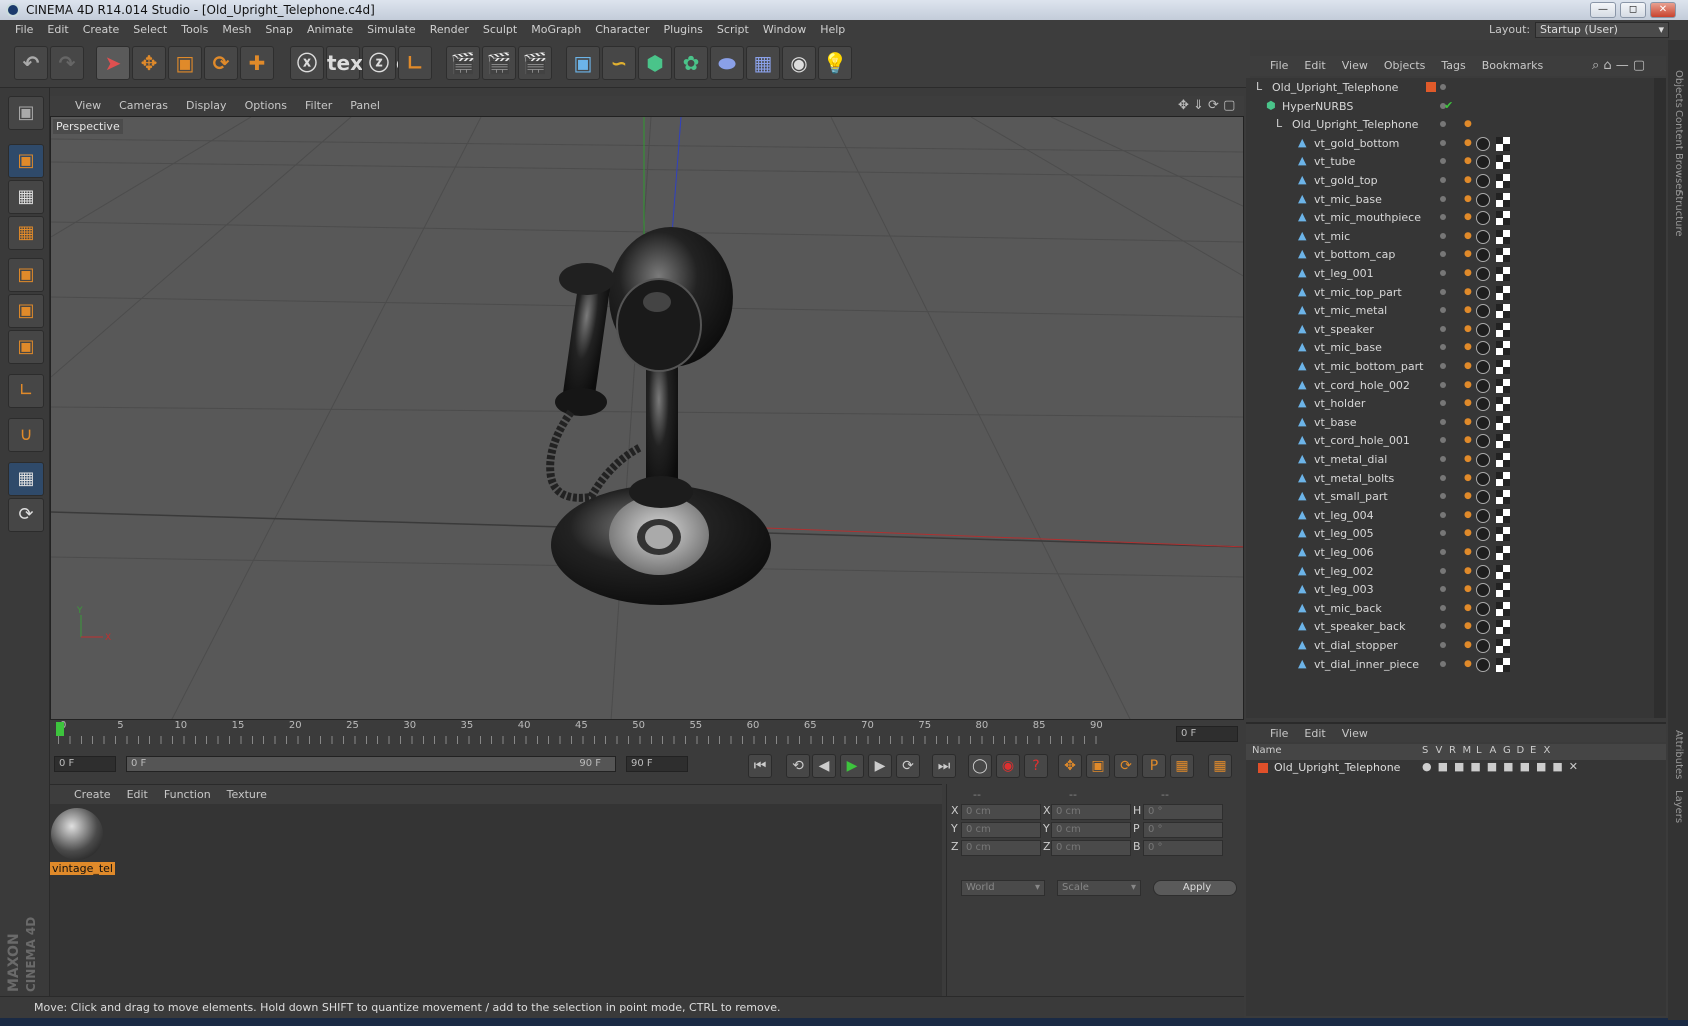 The width and height of the screenshot is (1688, 1026). What do you see at coordinates (1450, 367) in the screenshot?
I see `object-tree-row: ▲ vt_mic_bottom_part ●` at bounding box center [1450, 367].